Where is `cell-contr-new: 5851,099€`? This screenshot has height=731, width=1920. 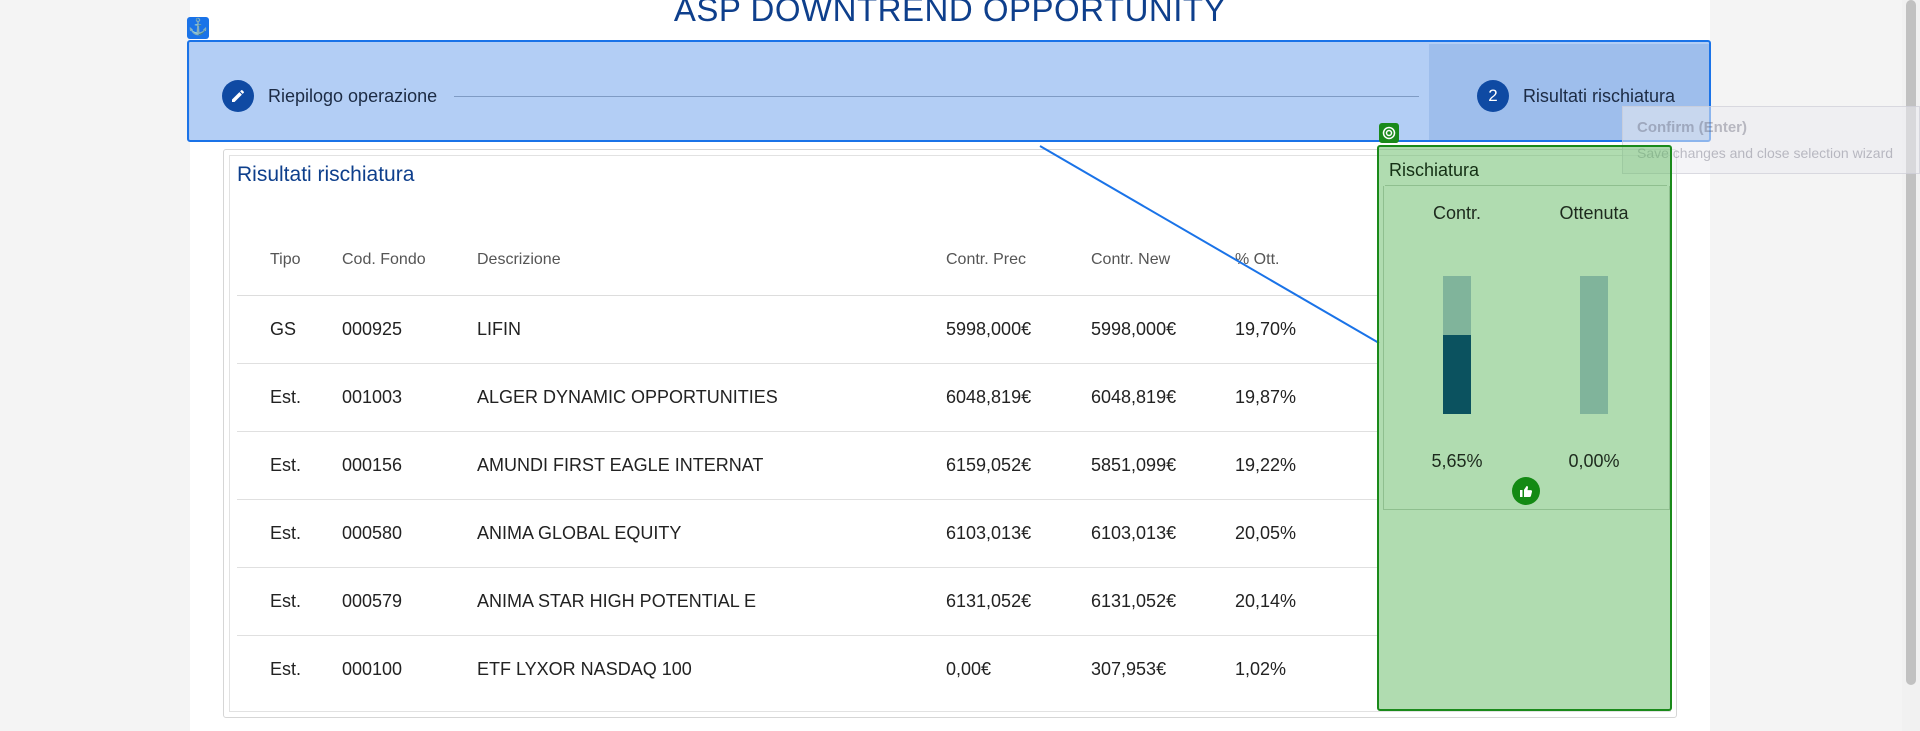 cell-contr-new: 5851,099€ is located at coordinates (1162, 465).